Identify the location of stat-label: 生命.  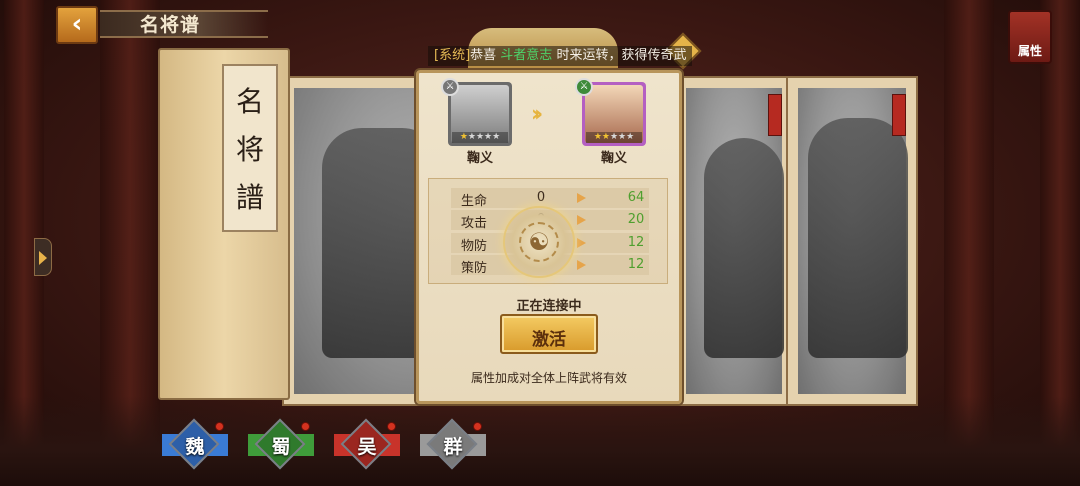
(474, 201).